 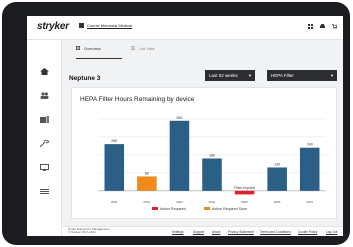 I want to click on period-dropdown: Last 52 weeks ▼, so click(x=230, y=75).